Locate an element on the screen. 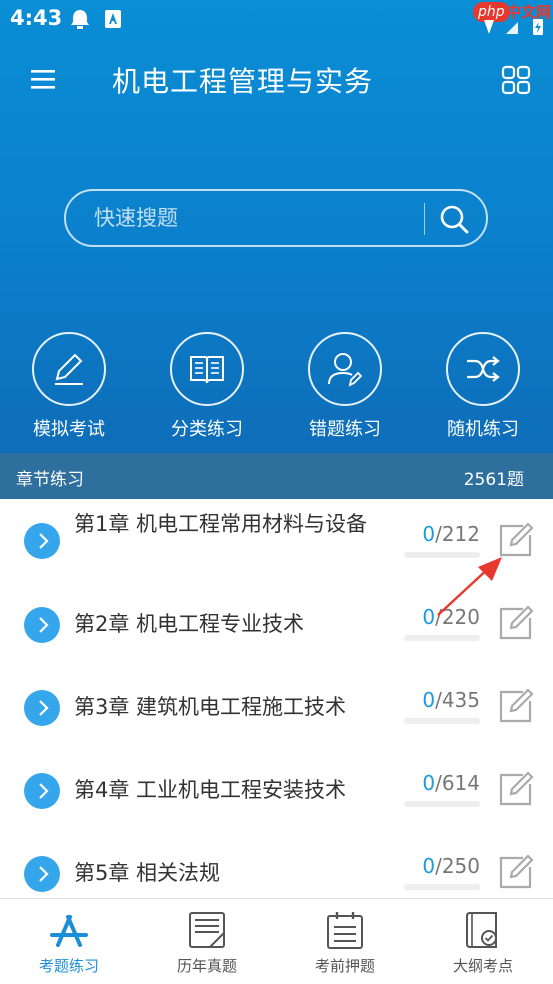 This screenshot has width=553, height=984. user-edit-icon is located at coordinates (345, 370).